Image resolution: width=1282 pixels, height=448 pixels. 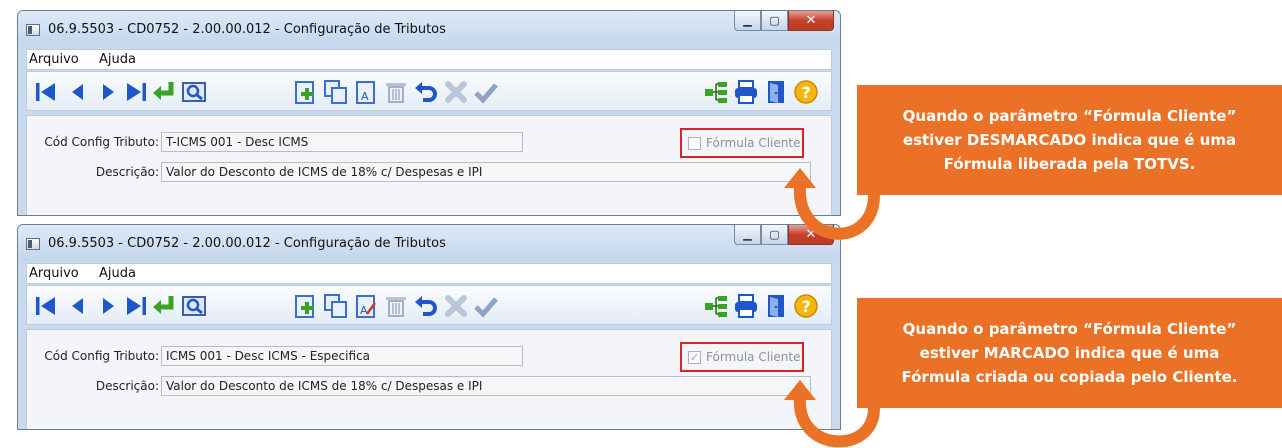 I want to click on arrow-2-icon, so click(x=832, y=414).